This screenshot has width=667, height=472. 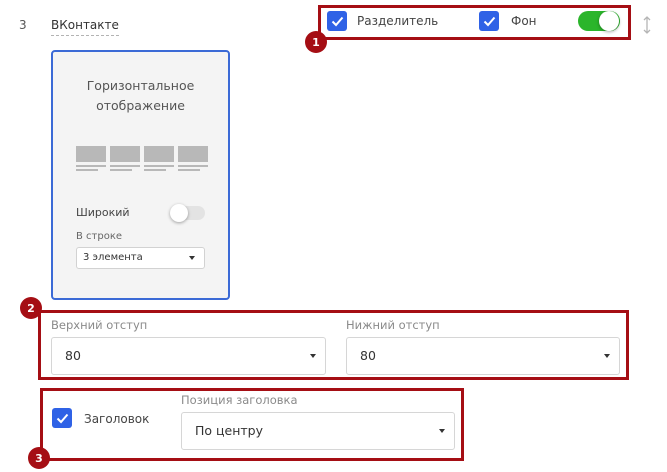 What do you see at coordinates (188, 356) in the screenshot?
I see `top-padding-select: 80` at bounding box center [188, 356].